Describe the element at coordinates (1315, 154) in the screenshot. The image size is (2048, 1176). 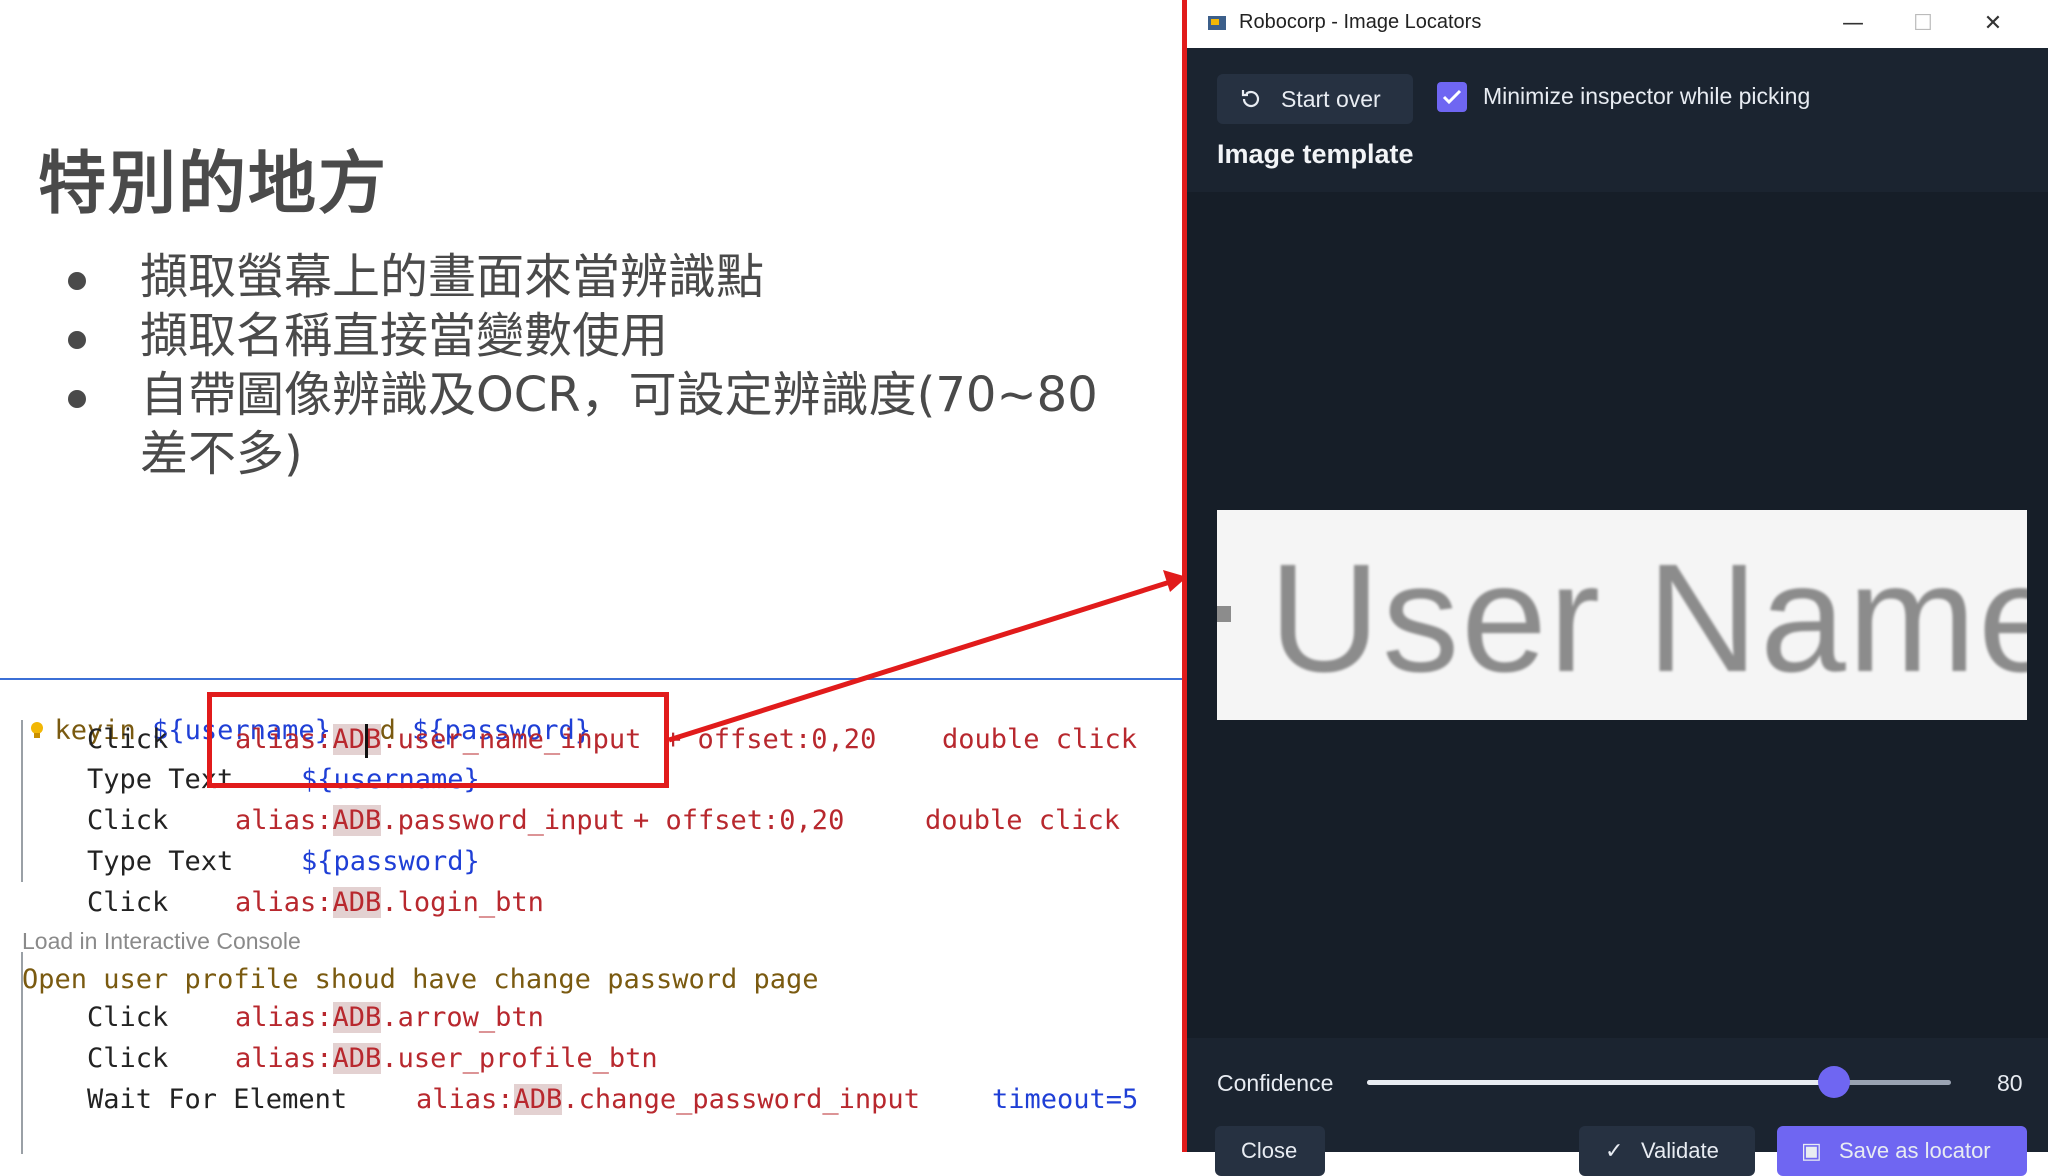
I see `image-template-heading: Image template` at that location.